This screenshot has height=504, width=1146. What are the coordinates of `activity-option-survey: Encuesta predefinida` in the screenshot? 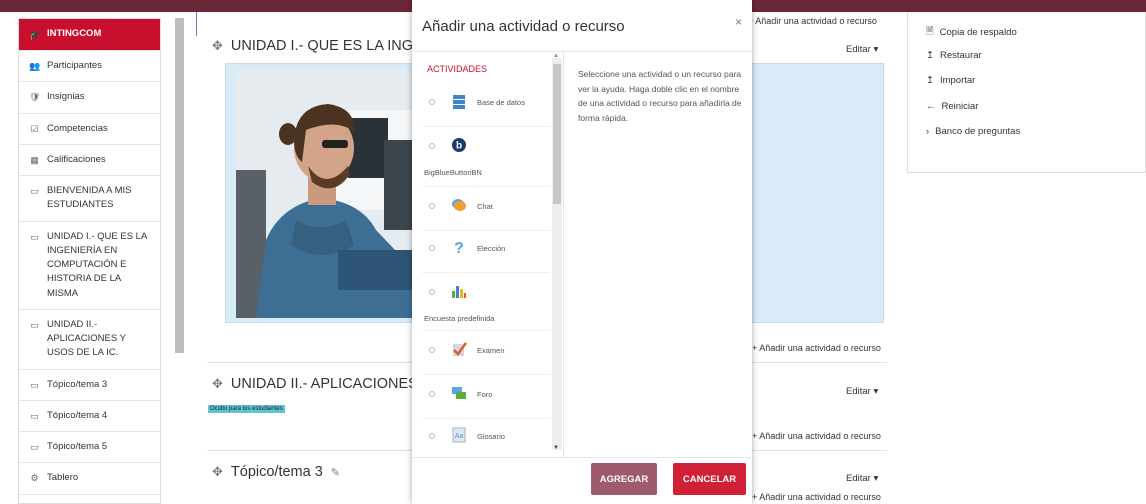 It's located at (487, 305).